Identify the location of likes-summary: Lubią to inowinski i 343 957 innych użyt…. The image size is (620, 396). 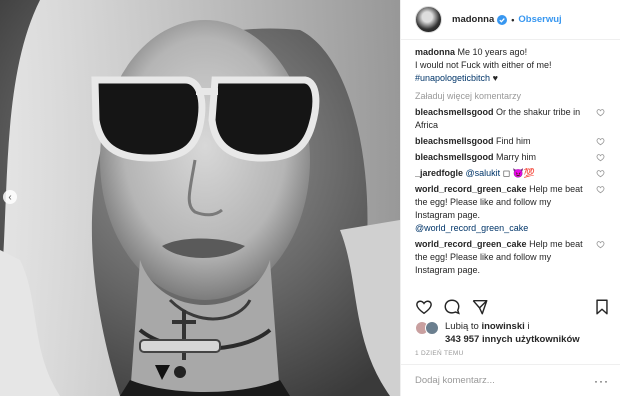
(515, 333).